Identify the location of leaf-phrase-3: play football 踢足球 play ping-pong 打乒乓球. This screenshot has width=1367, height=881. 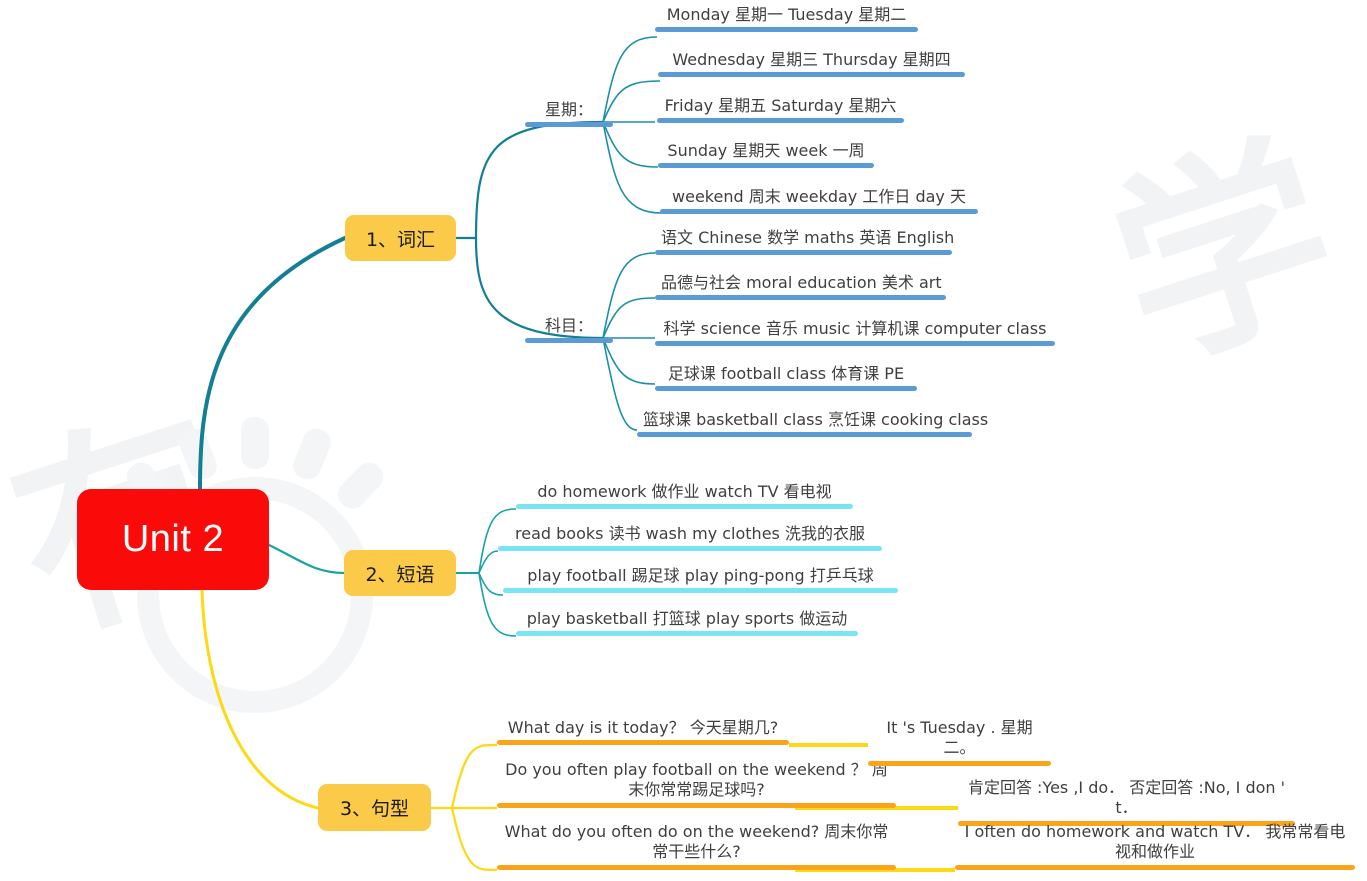
(700, 580).